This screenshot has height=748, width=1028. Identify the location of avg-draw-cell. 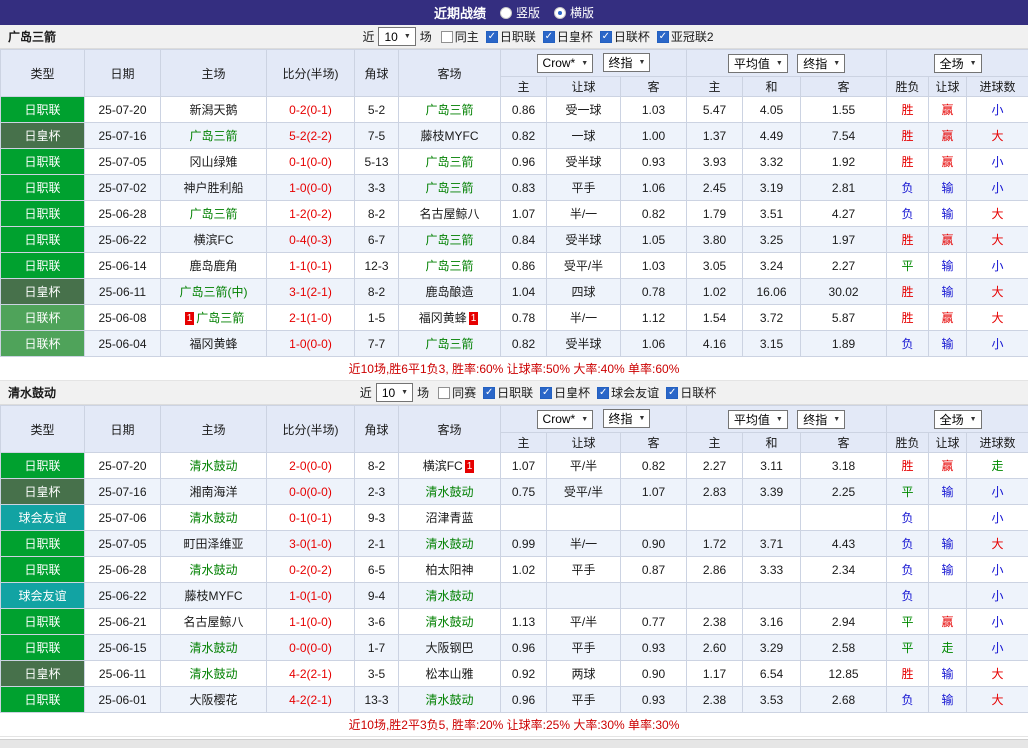
(772, 518).